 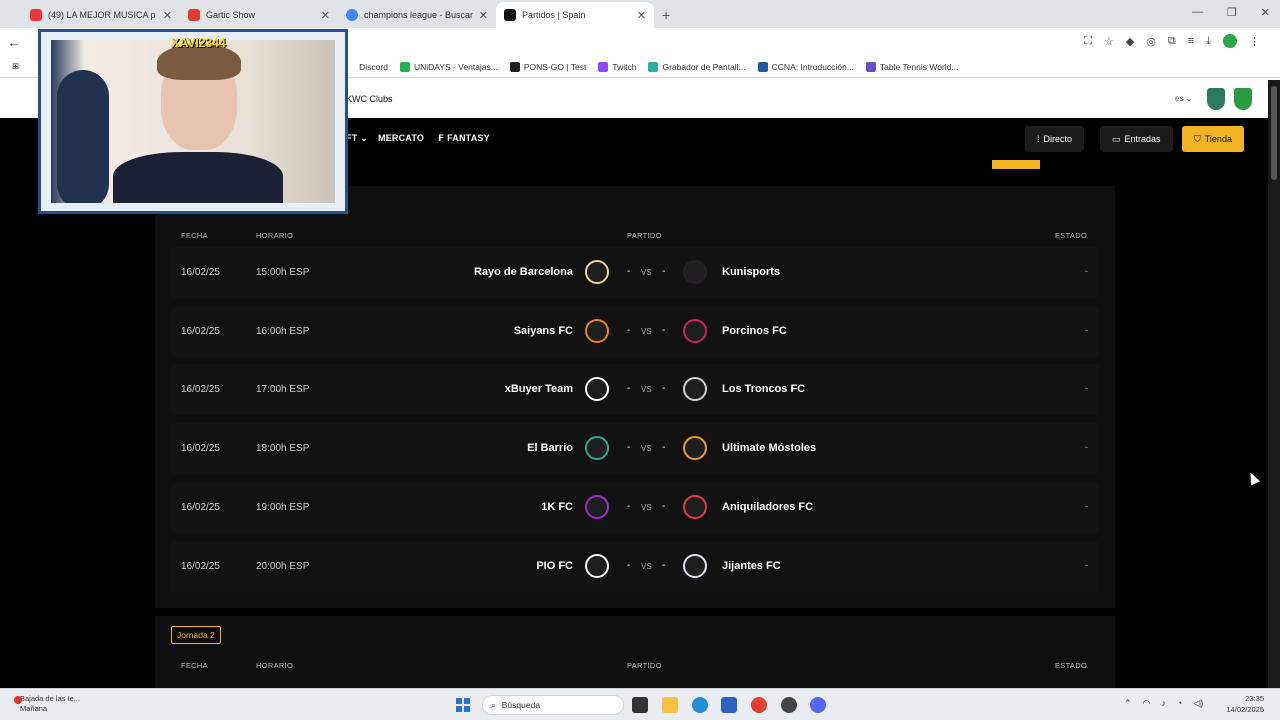 What do you see at coordinates (666, 15) in the screenshot?
I see `new-tab-button: +` at bounding box center [666, 15].